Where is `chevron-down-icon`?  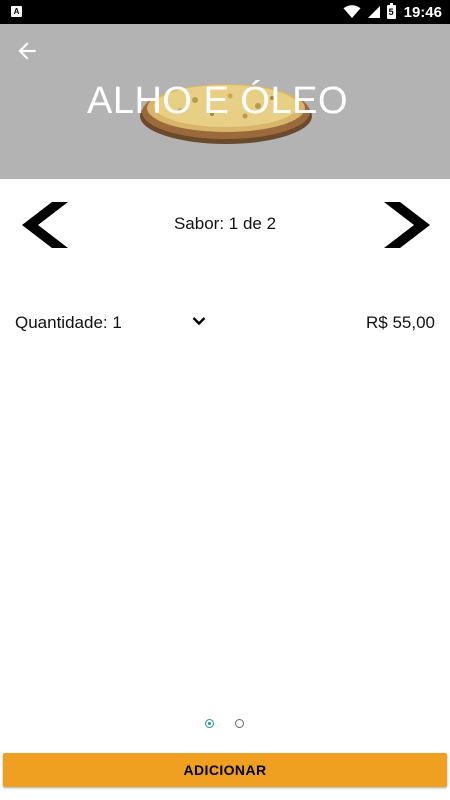
chevron-down-icon is located at coordinates (199, 321).